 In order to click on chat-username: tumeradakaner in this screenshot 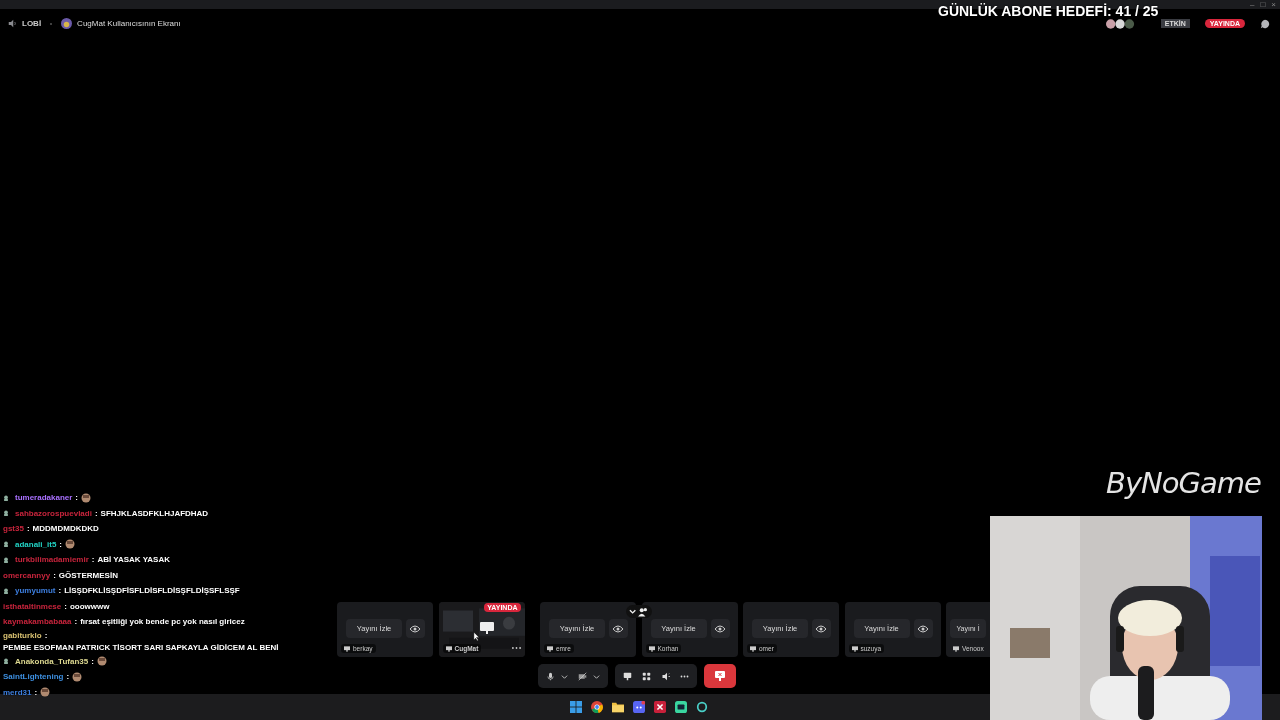, I will do `click(44, 498)`.